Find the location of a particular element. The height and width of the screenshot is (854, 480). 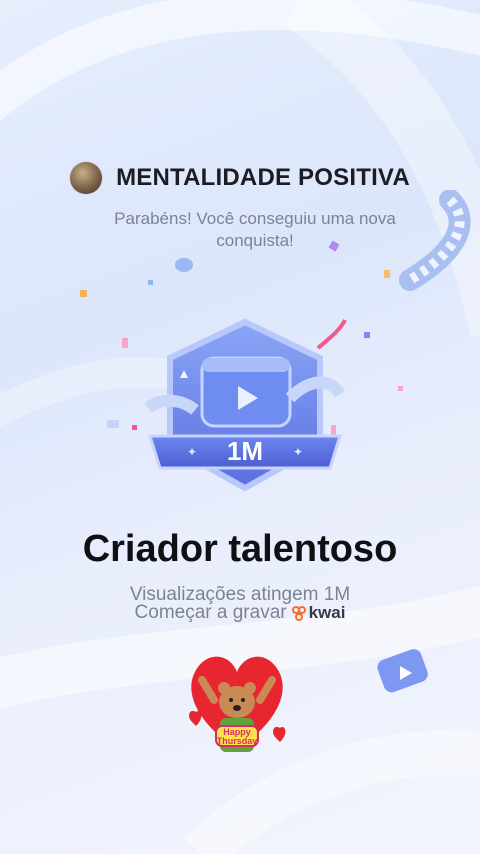

achievement-title: Criador talentoso is located at coordinates (240, 549).